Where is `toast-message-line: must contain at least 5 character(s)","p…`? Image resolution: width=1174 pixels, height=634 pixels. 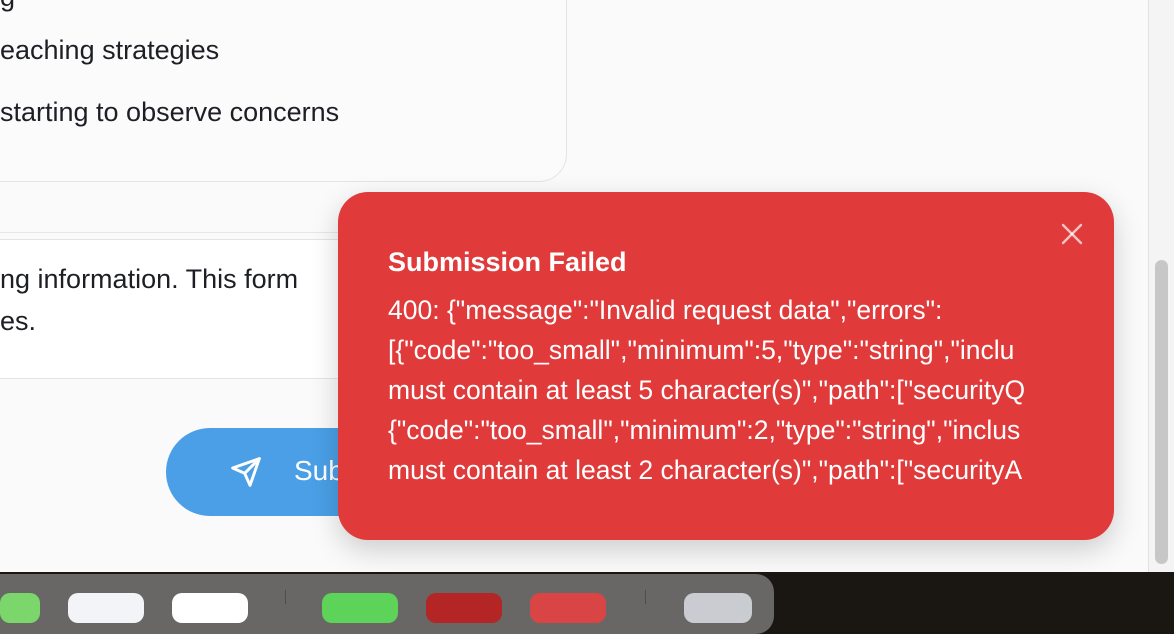 toast-message-line: must contain at least 5 character(s)","p… is located at coordinates (707, 390).